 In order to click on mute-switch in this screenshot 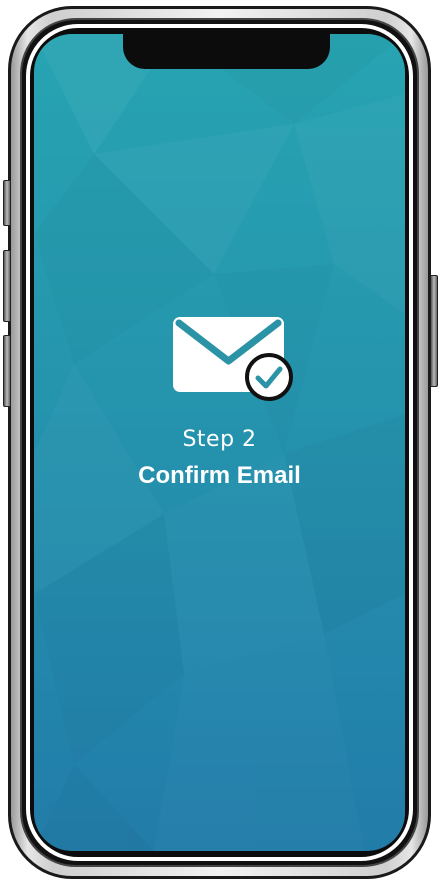, I will do `click(7, 203)`.